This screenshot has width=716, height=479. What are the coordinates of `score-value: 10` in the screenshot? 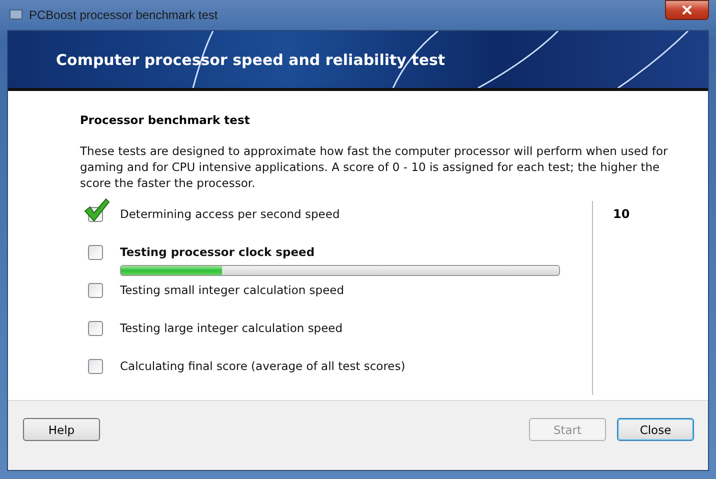 It's located at (621, 214).